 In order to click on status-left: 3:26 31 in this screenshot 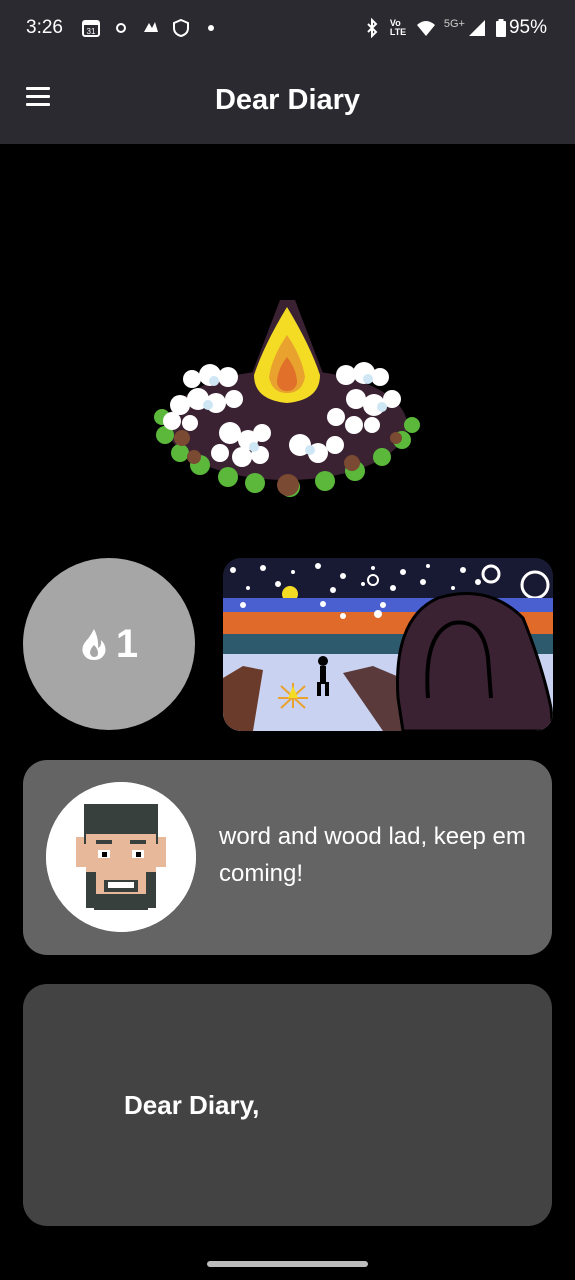, I will do `click(123, 28)`.